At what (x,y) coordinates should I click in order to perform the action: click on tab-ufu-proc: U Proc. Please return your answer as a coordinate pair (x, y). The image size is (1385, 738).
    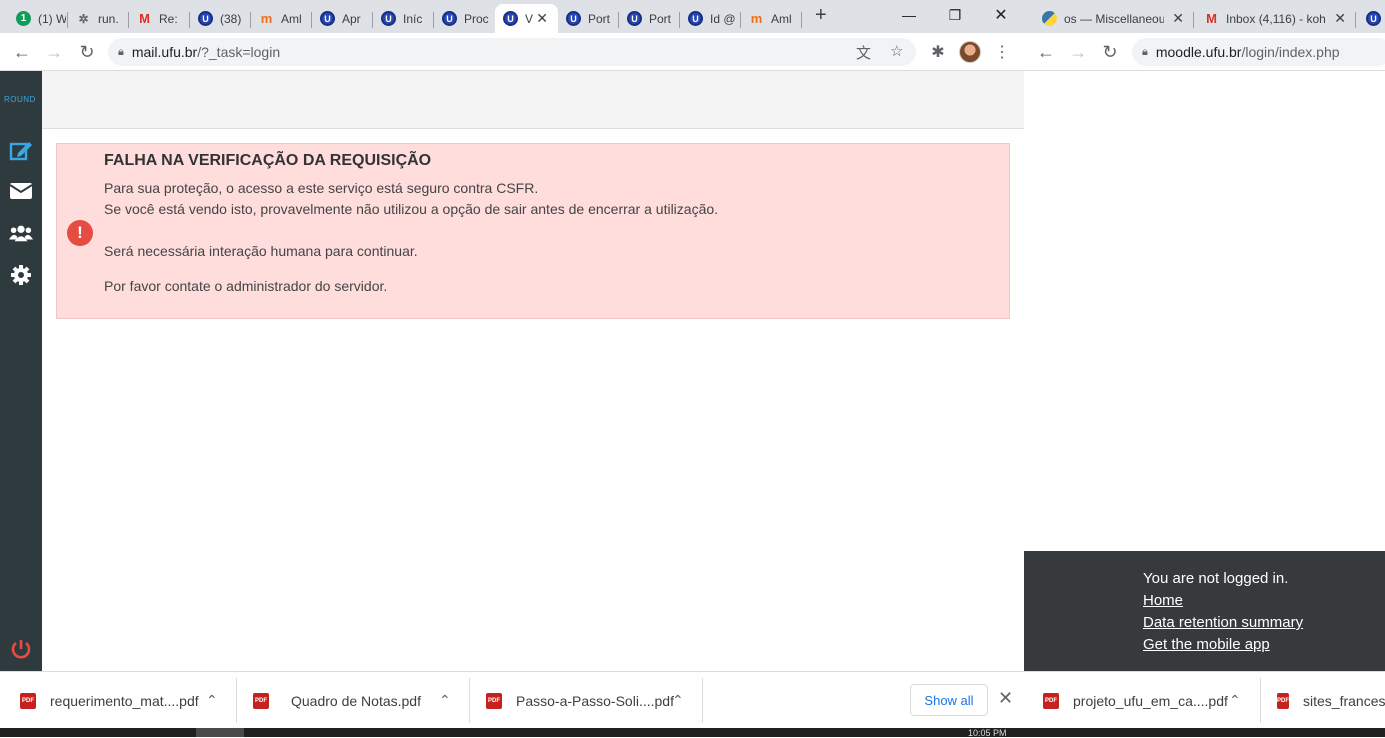
    Looking at the image, I should click on (464, 18).